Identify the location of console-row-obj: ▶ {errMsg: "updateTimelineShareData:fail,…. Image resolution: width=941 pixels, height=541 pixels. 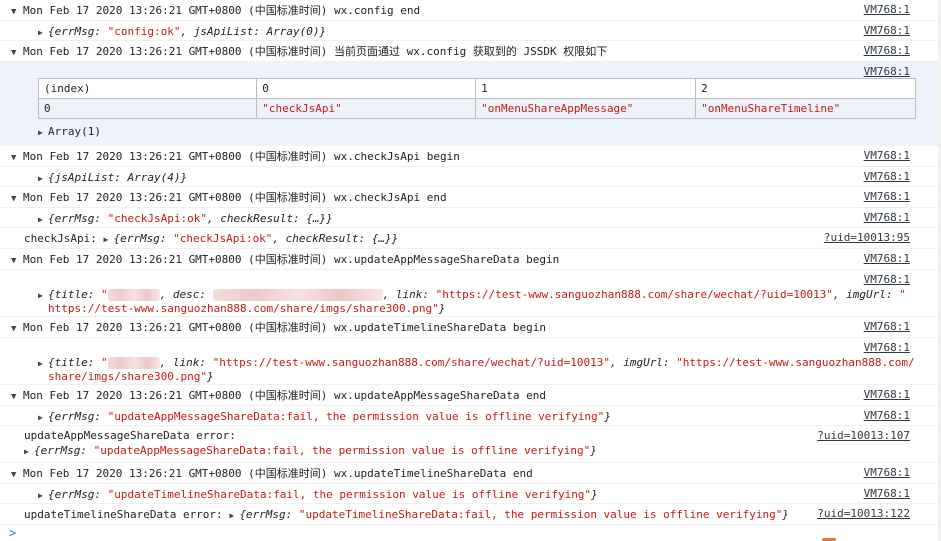
(470, 494).